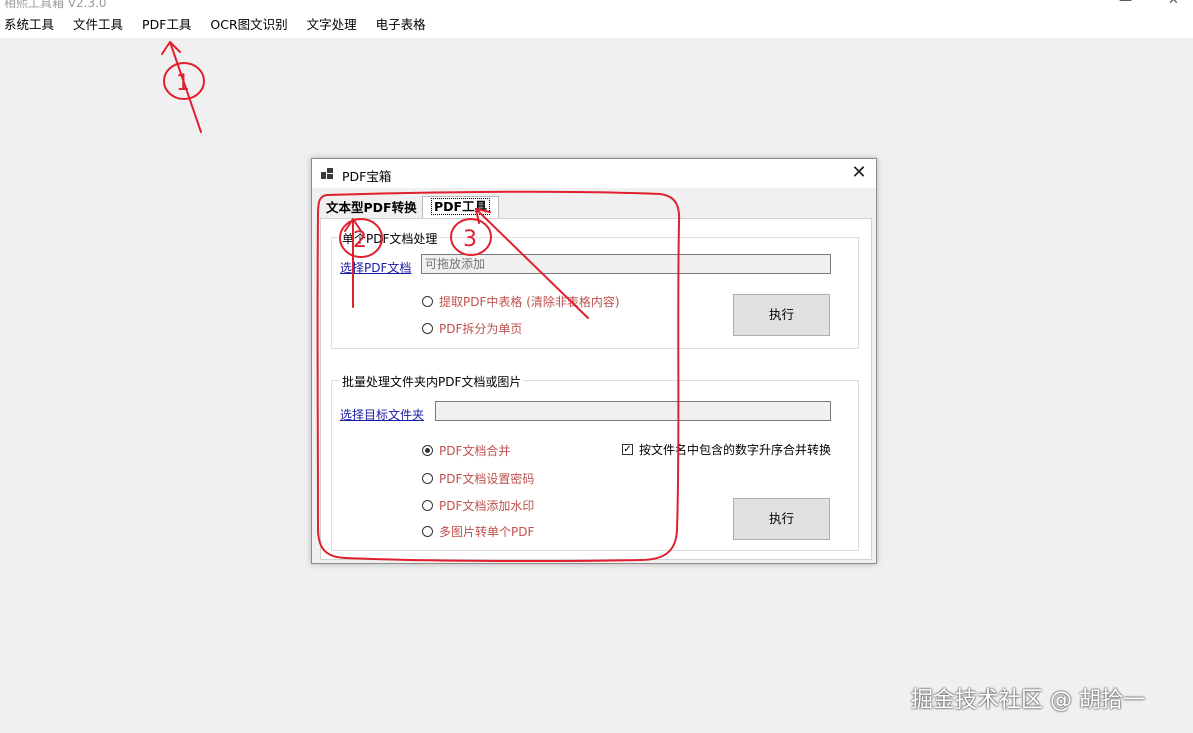 The width and height of the screenshot is (1193, 733). What do you see at coordinates (55, 5) in the screenshot?
I see `app-title: 相熙工具箱 V2.3.0` at bounding box center [55, 5].